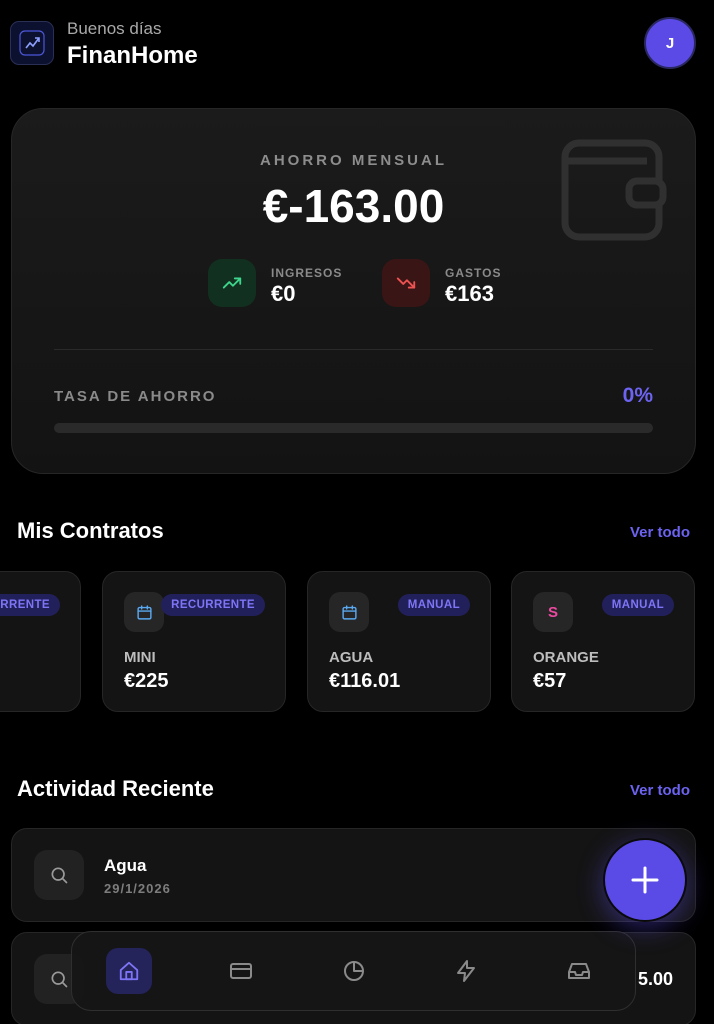 Image resolution: width=714 pixels, height=1024 pixels. What do you see at coordinates (232, 283) in the screenshot?
I see `trending-up-icon` at bounding box center [232, 283].